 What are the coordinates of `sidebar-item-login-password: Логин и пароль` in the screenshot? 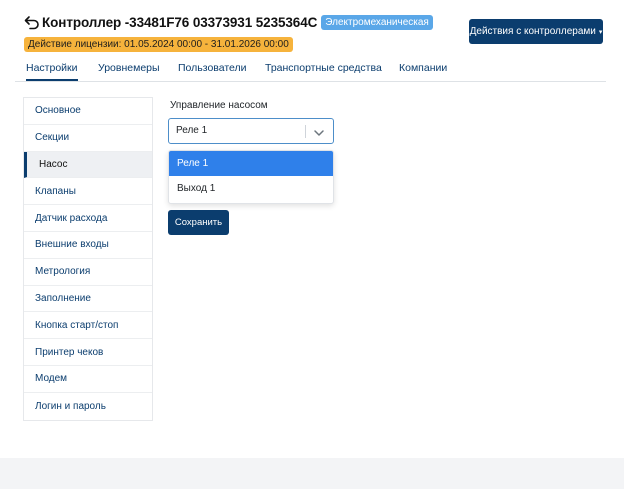 It's located at (88, 406).